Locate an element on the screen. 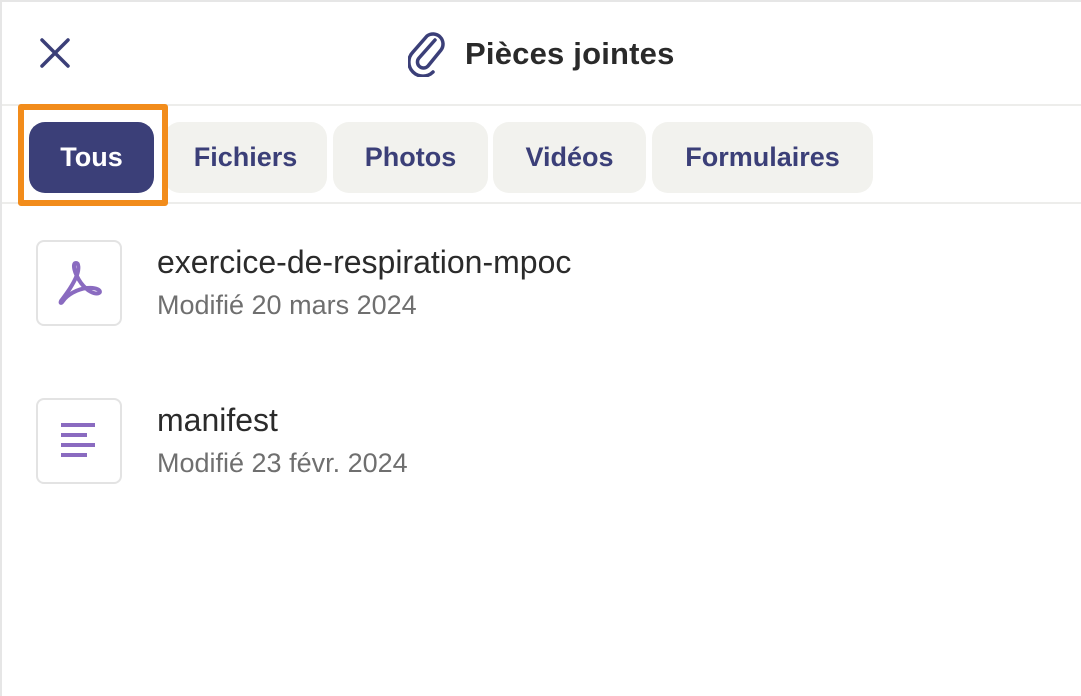 The image size is (1081, 696). close-button is located at coordinates (55, 53).